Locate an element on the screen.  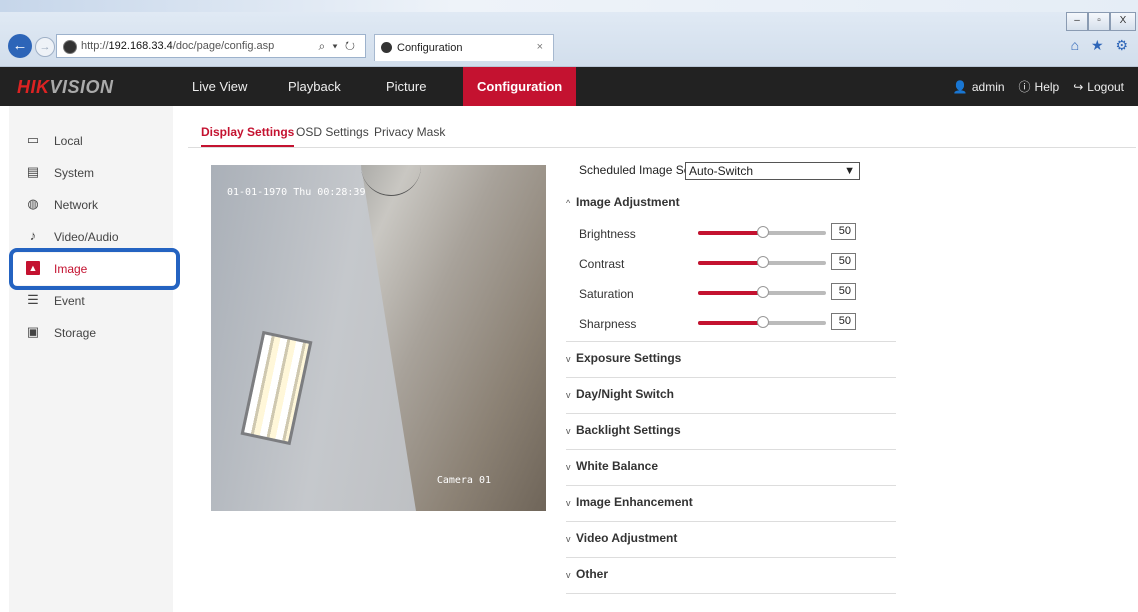
event-icon: ☰ is located at coordinates (33, 299).